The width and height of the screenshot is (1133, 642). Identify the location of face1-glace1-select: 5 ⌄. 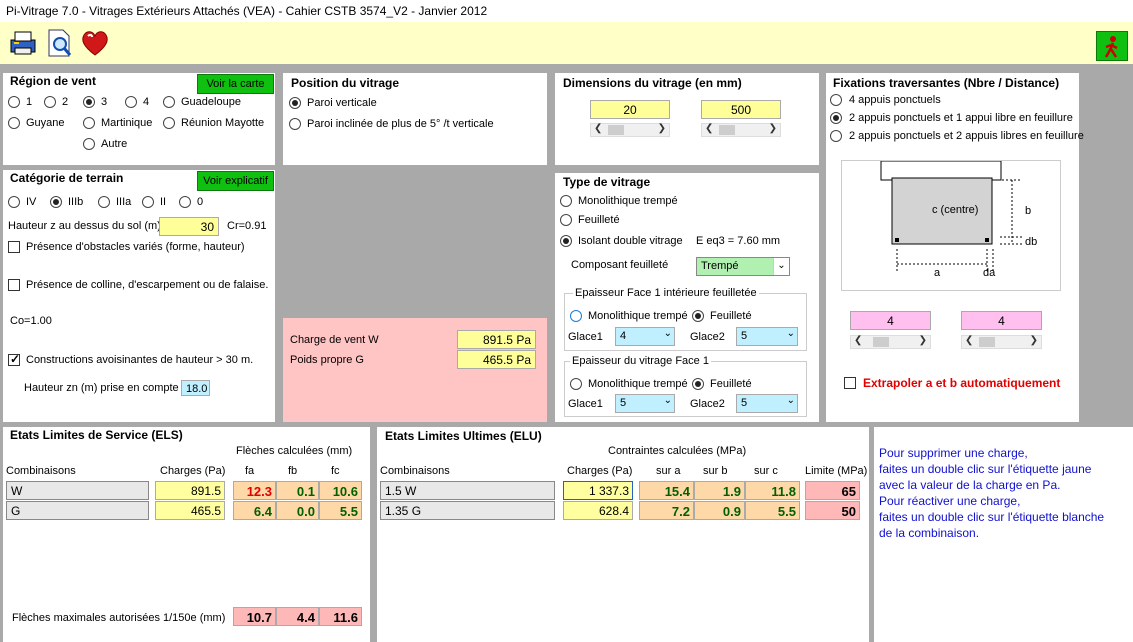
(645, 403).